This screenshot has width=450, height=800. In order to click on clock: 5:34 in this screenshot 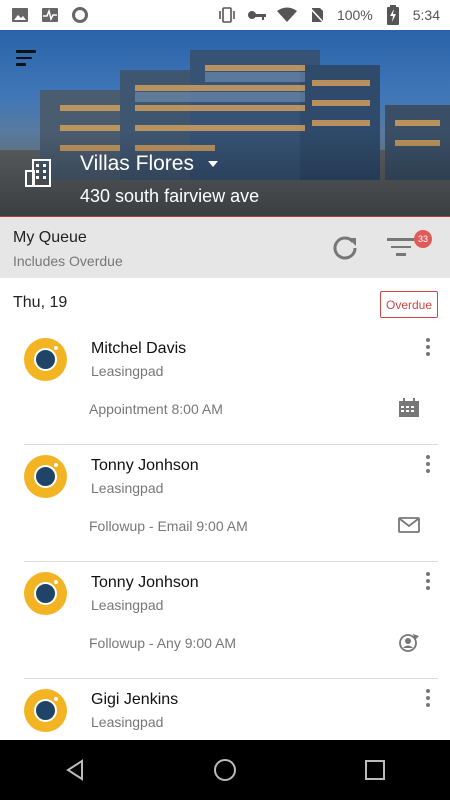, I will do `click(426, 15)`.